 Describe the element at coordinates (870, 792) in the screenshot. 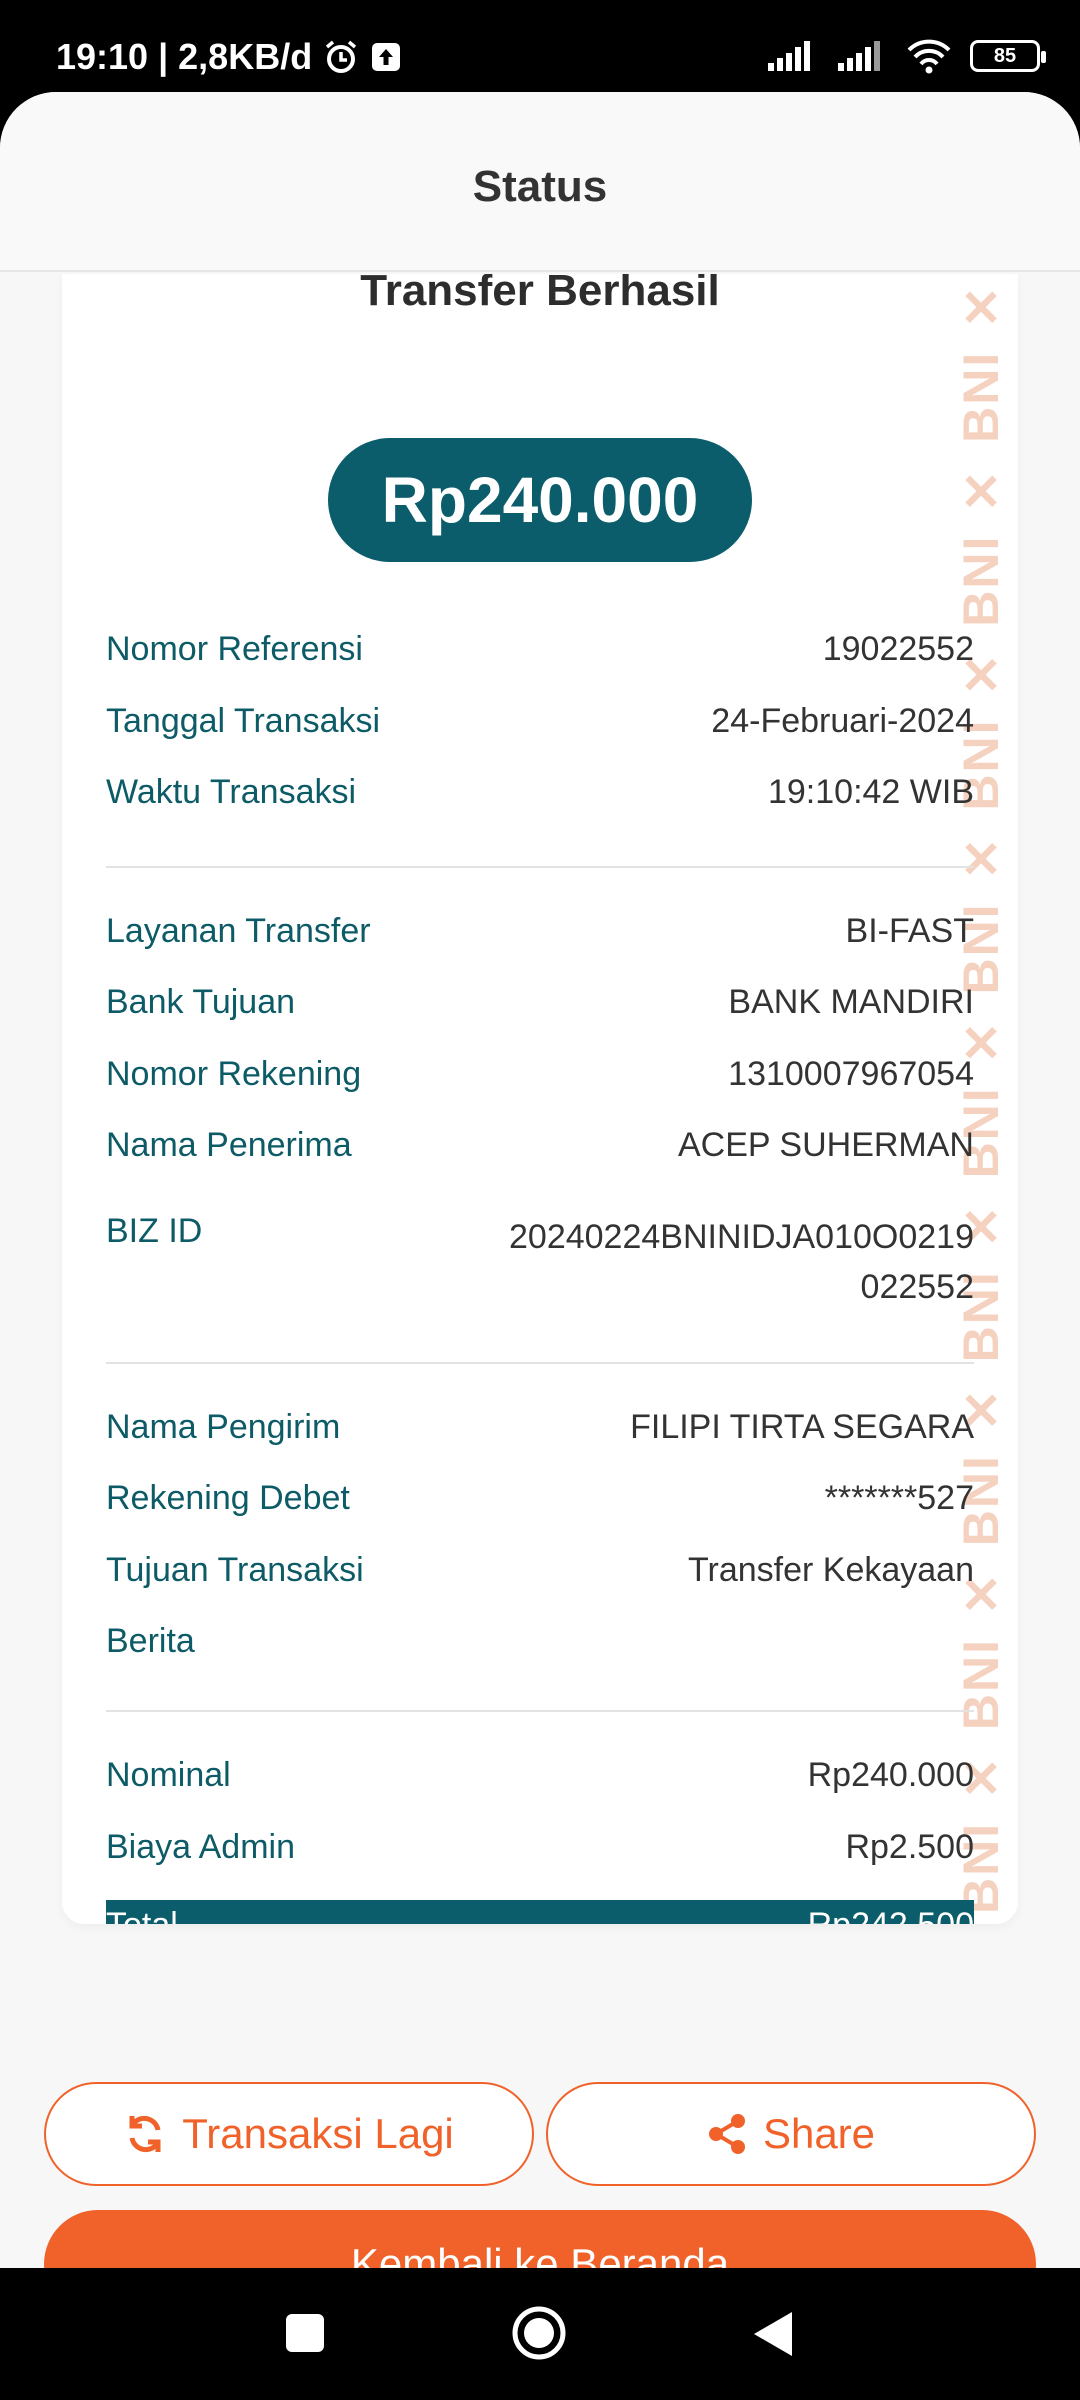

I see `value-waktu-transaksi: 19:10:42 WIB` at that location.